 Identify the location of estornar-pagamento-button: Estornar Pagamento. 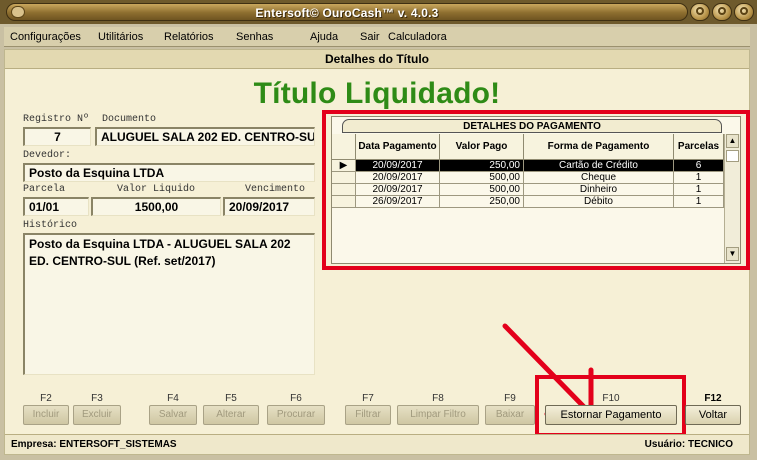
(611, 415).